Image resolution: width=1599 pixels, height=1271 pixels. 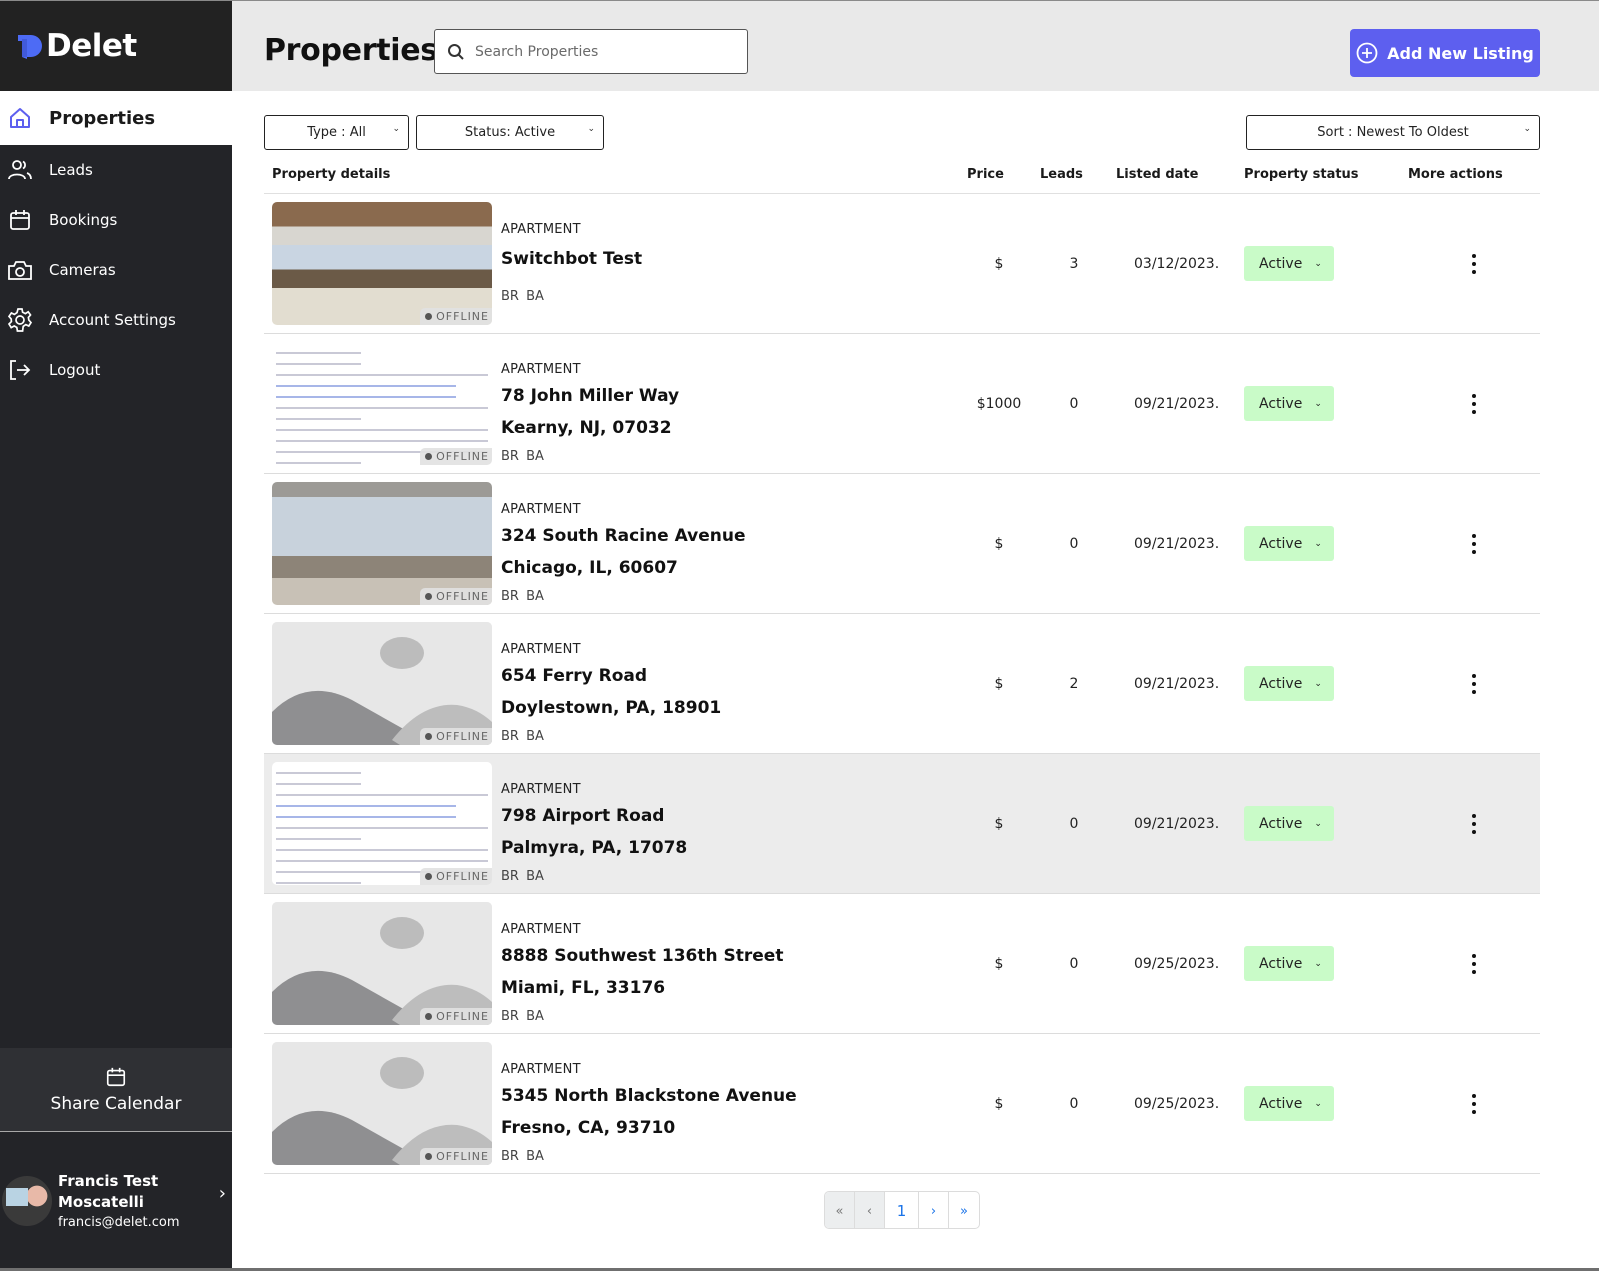 I want to click on status-filter-dropdown: Status: Active ⌄, so click(x=510, y=132).